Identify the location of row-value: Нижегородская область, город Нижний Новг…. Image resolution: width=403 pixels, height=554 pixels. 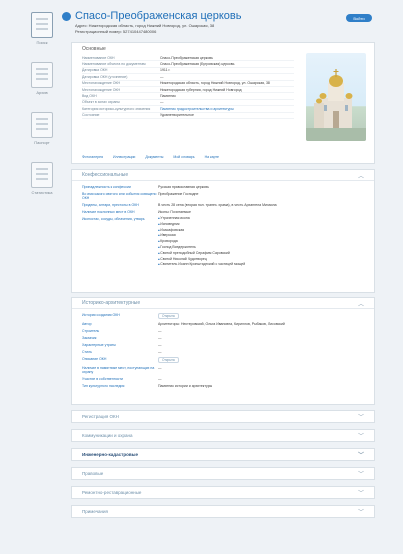
(215, 83).